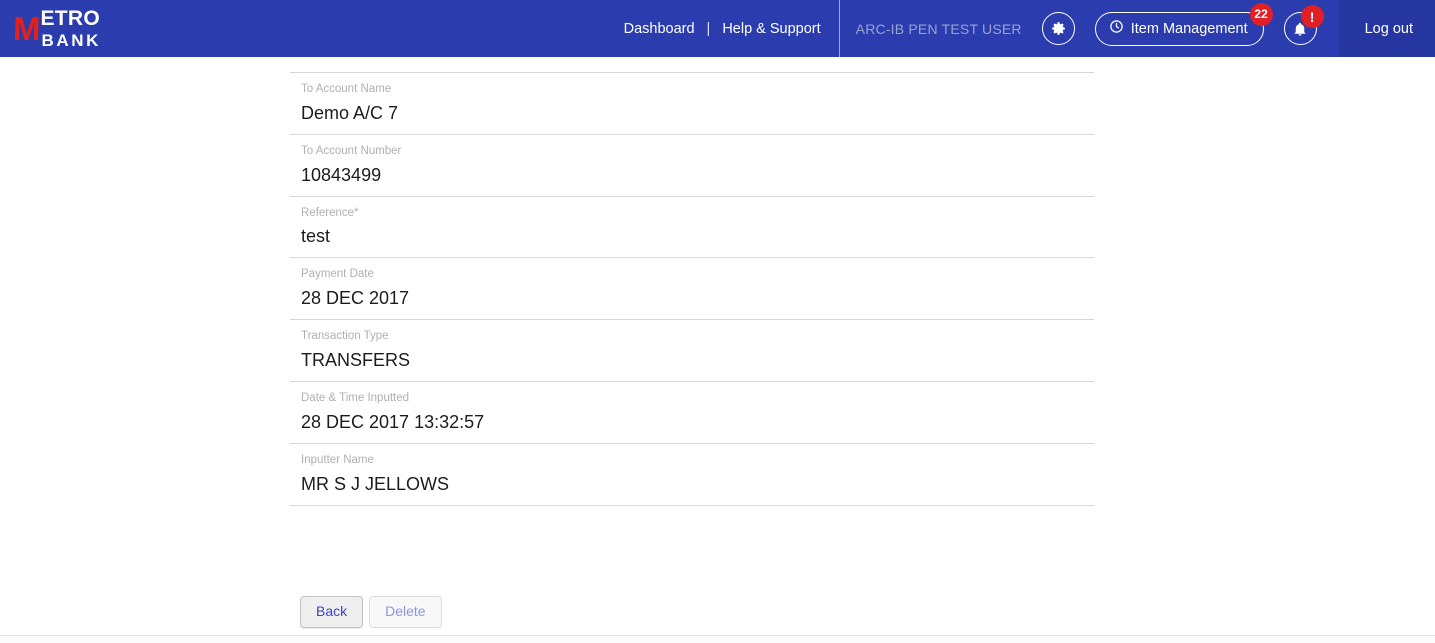 The height and width of the screenshot is (643, 1435). What do you see at coordinates (771, 29) in the screenshot?
I see `nav-link-help-support: Help & Support` at bounding box center [771, 29].